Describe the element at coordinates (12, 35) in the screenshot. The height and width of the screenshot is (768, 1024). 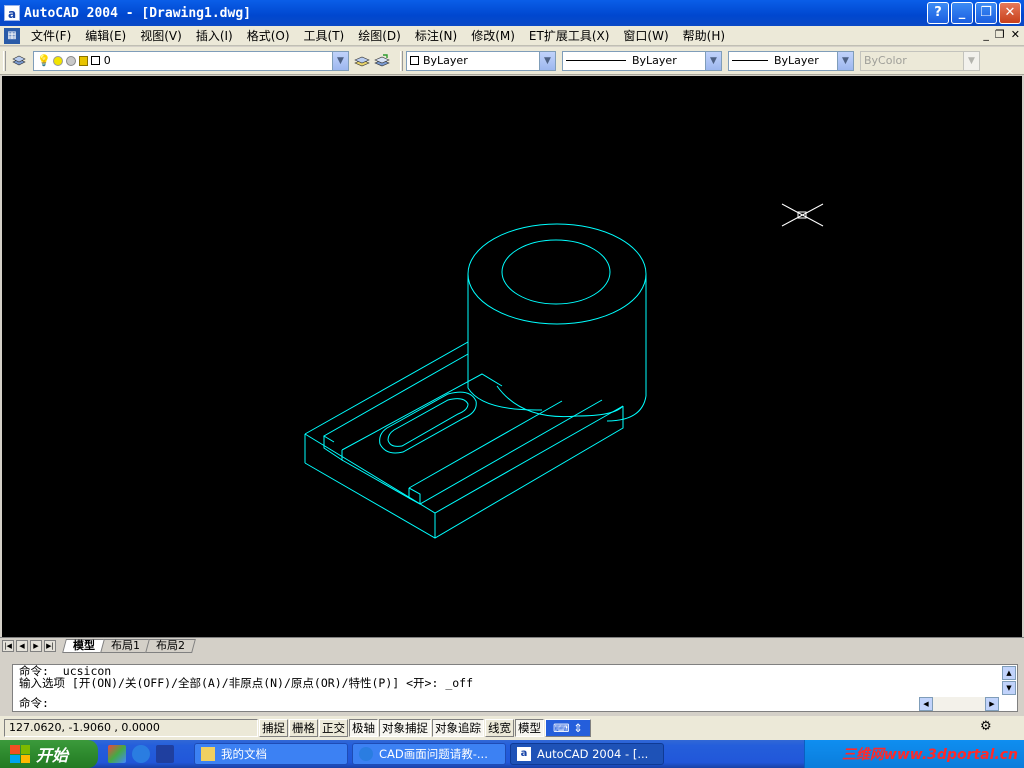
I see `document-icon: ▦` at that location.